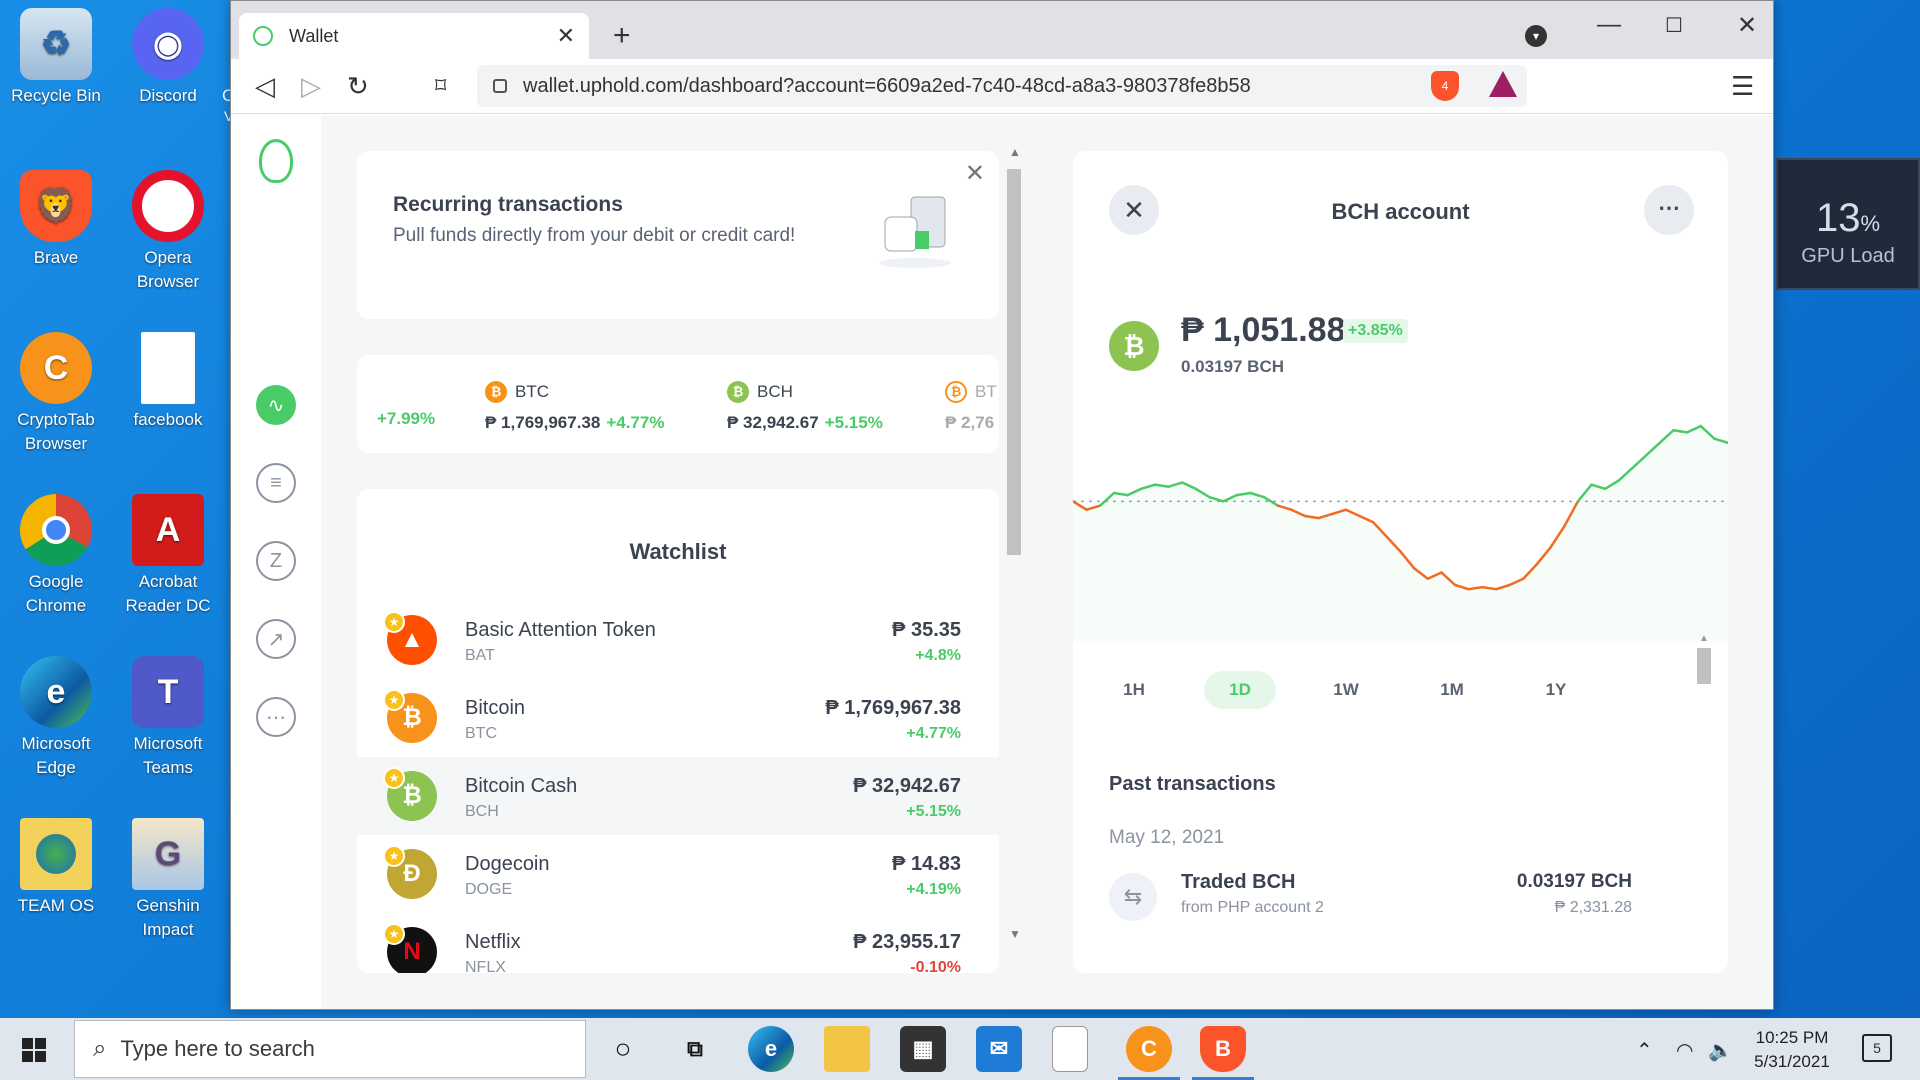 The image size is (1920, 1080). Describe the element at coordinates (168, 530) in the screenshot. I see `acrobat-icon: A` at that location.